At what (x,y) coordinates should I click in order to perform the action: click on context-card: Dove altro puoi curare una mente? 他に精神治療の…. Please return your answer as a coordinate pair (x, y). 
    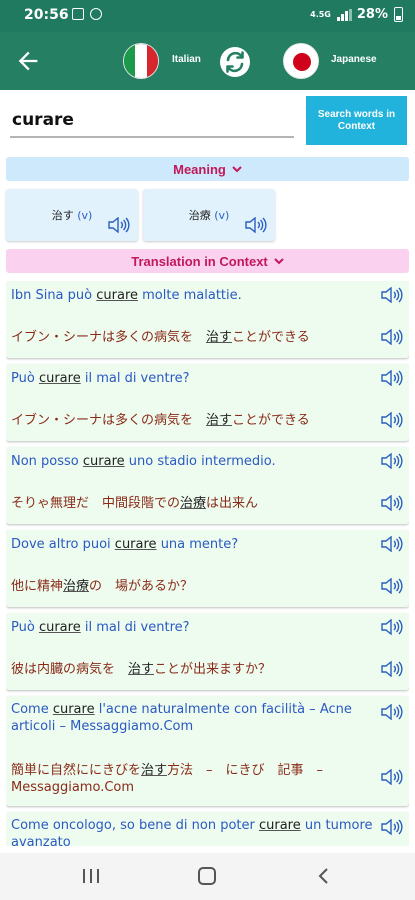
    Looking at the image, I should click on (207, 568).